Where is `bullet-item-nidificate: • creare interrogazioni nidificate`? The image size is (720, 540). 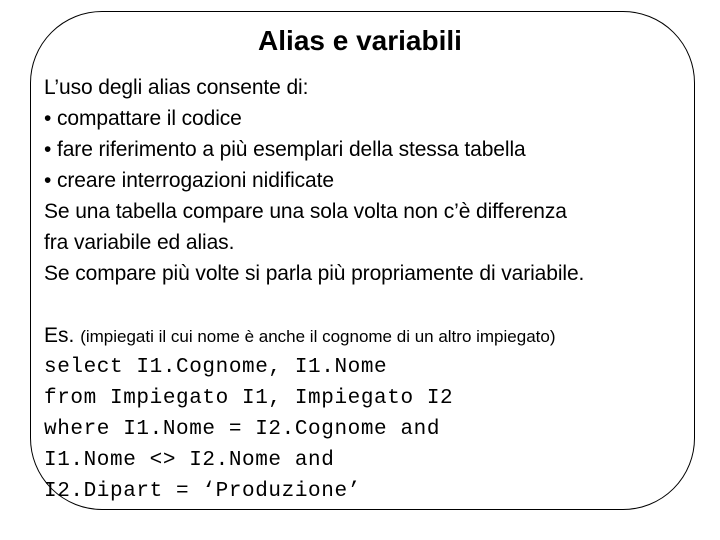
bullet-item-nidificate: • creare interrogazioni nidificate is located at coordinates (189, 180).